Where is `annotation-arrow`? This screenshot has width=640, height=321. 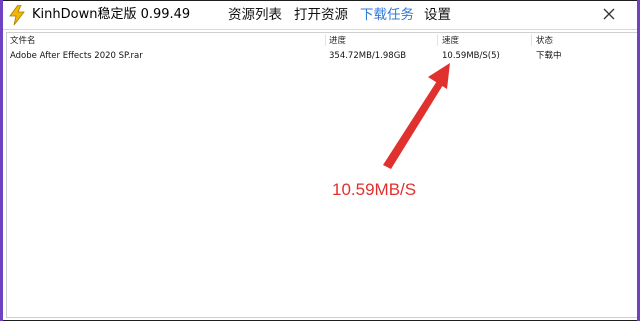
annotation-arrow is located at coordinates (416, 116).